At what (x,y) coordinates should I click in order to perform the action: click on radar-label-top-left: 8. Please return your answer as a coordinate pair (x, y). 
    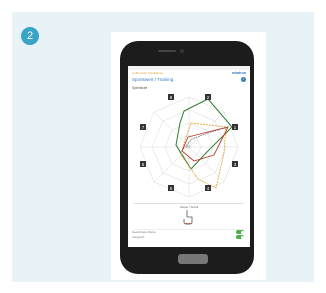
    Looking at the image, I should click on (171, 97).